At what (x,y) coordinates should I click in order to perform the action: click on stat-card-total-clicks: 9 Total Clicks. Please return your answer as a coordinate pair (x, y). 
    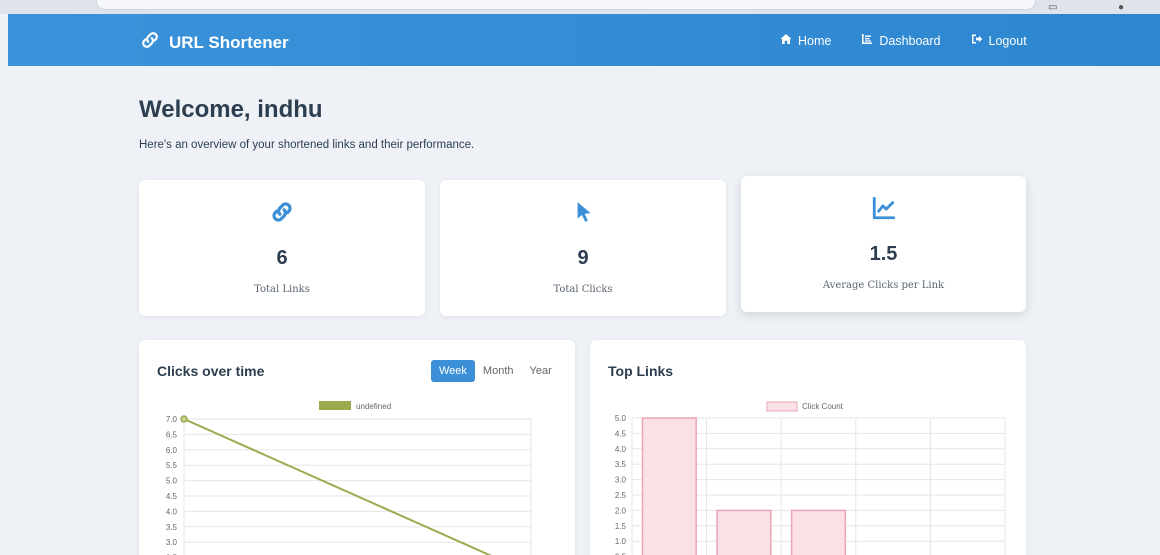
    Looking at the image, I should click on (583, 248).